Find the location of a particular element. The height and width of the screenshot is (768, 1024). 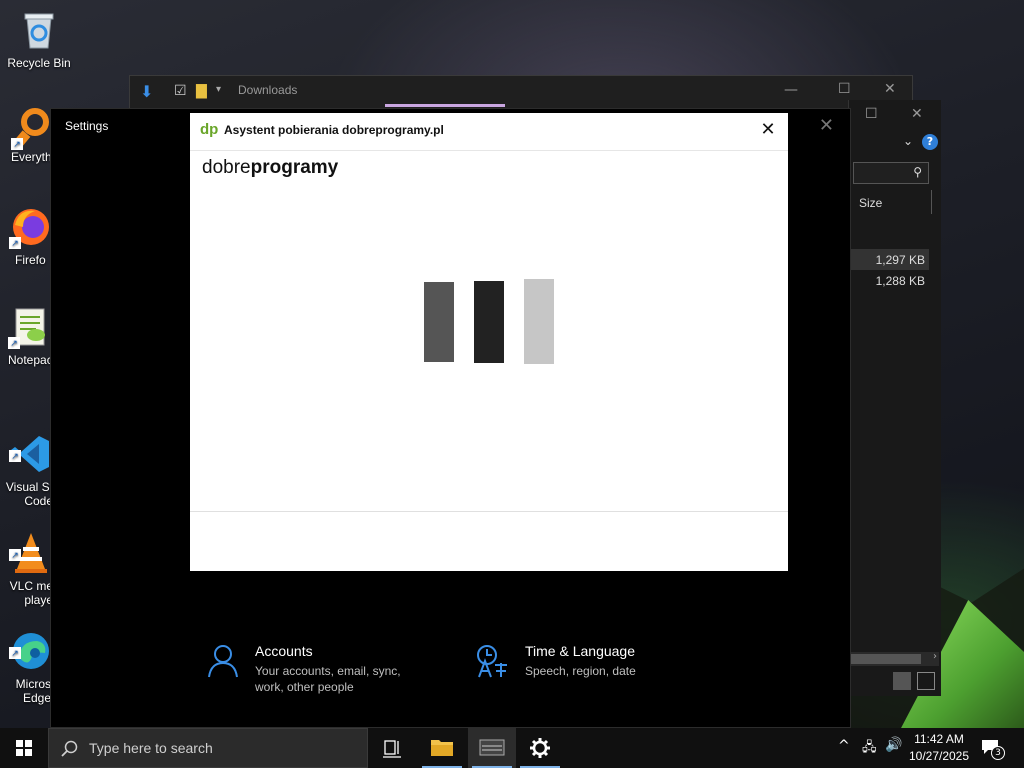

horizontal-scrollbar: › is located at coordinates (895, 658).